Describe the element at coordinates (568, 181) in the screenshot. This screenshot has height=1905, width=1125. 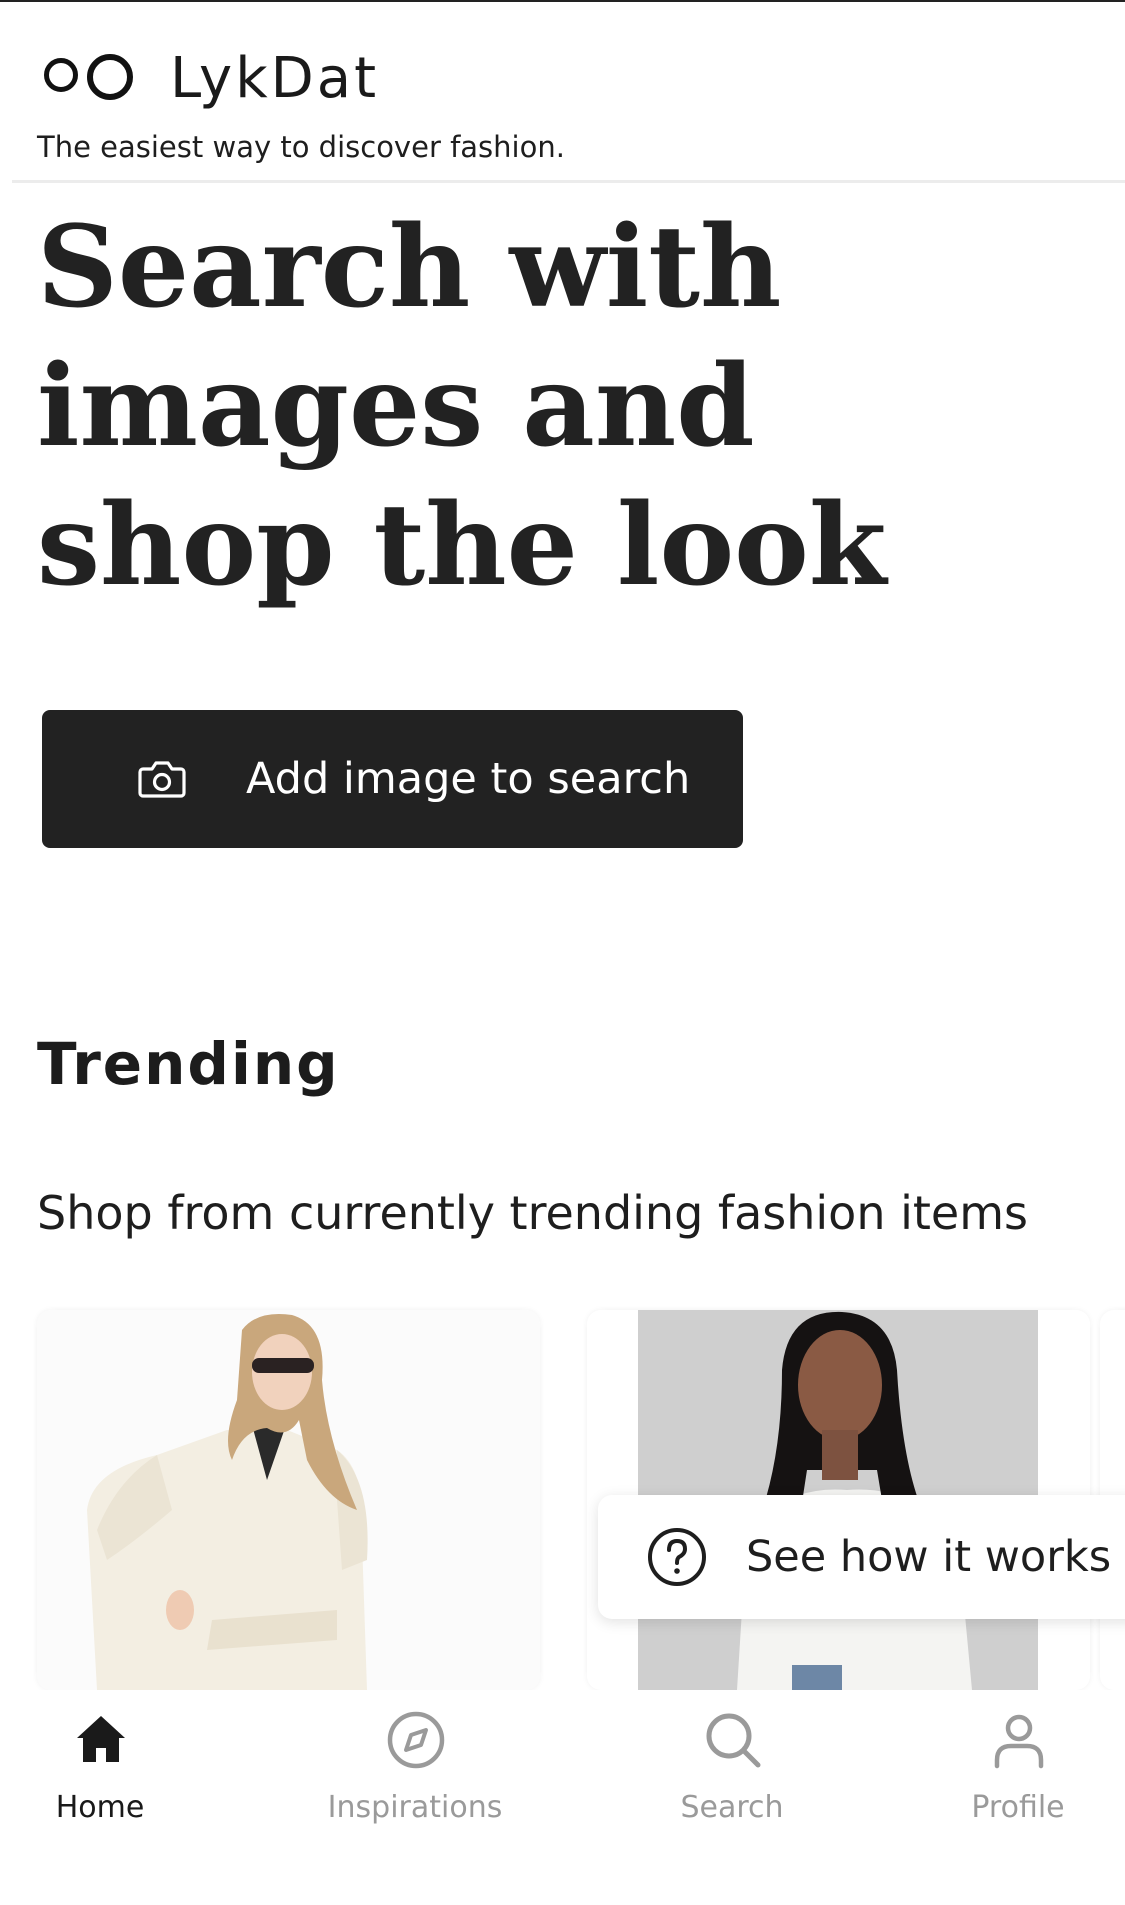
I see `header-divider` at that location.